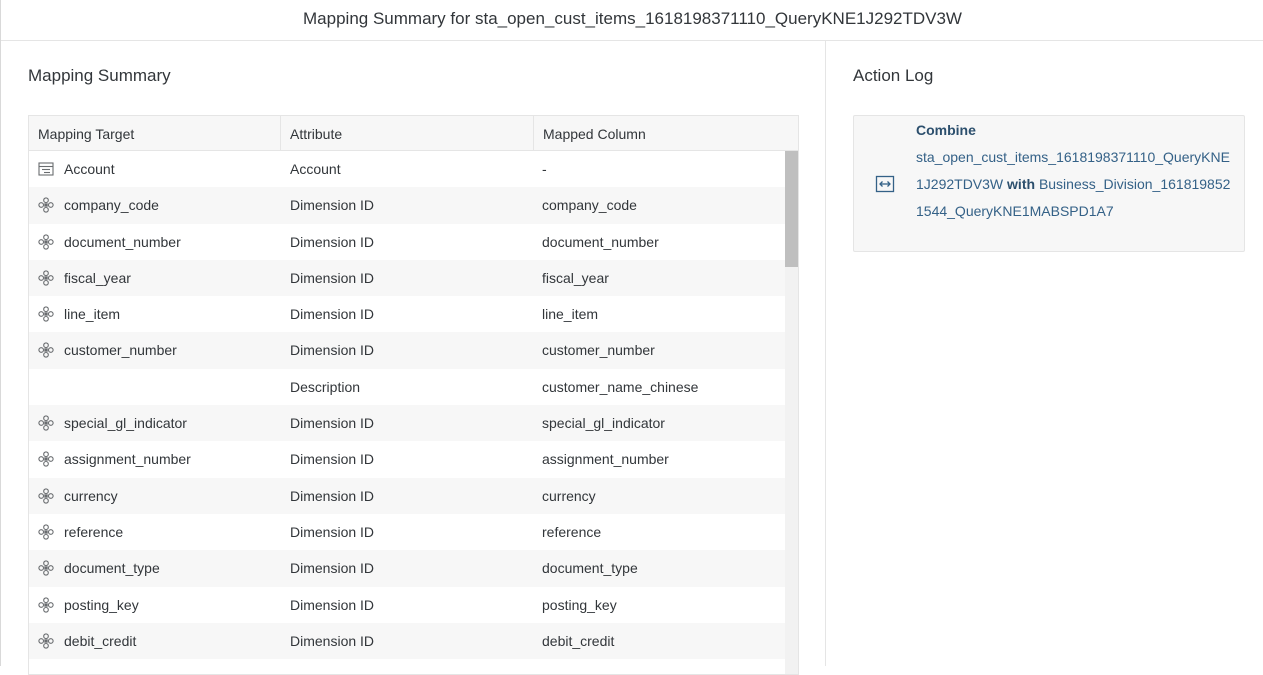 The width and height of the screenshot is (1263, 675). Describe the element at coordinates (885, 184) in the screenshot. I see `combine-icon` at that location.